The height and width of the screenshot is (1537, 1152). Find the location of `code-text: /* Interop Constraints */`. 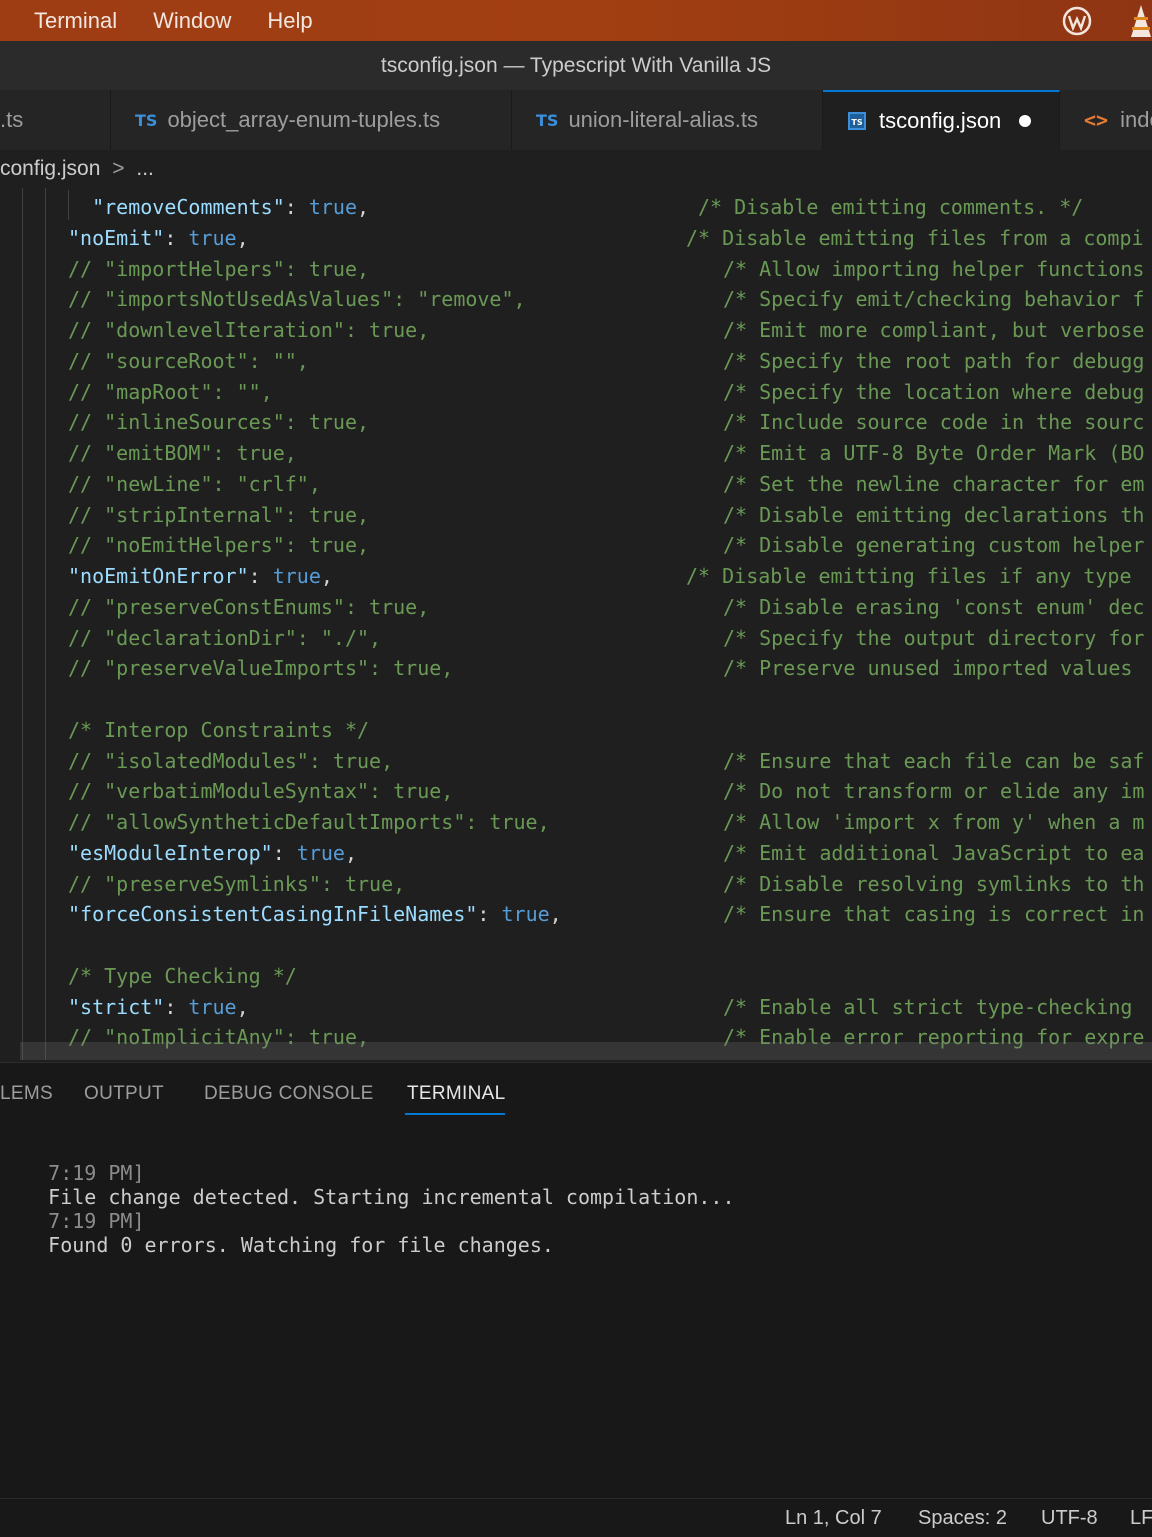

code-text: /* Interop Constraints */ is located at coordinates (219, 729).